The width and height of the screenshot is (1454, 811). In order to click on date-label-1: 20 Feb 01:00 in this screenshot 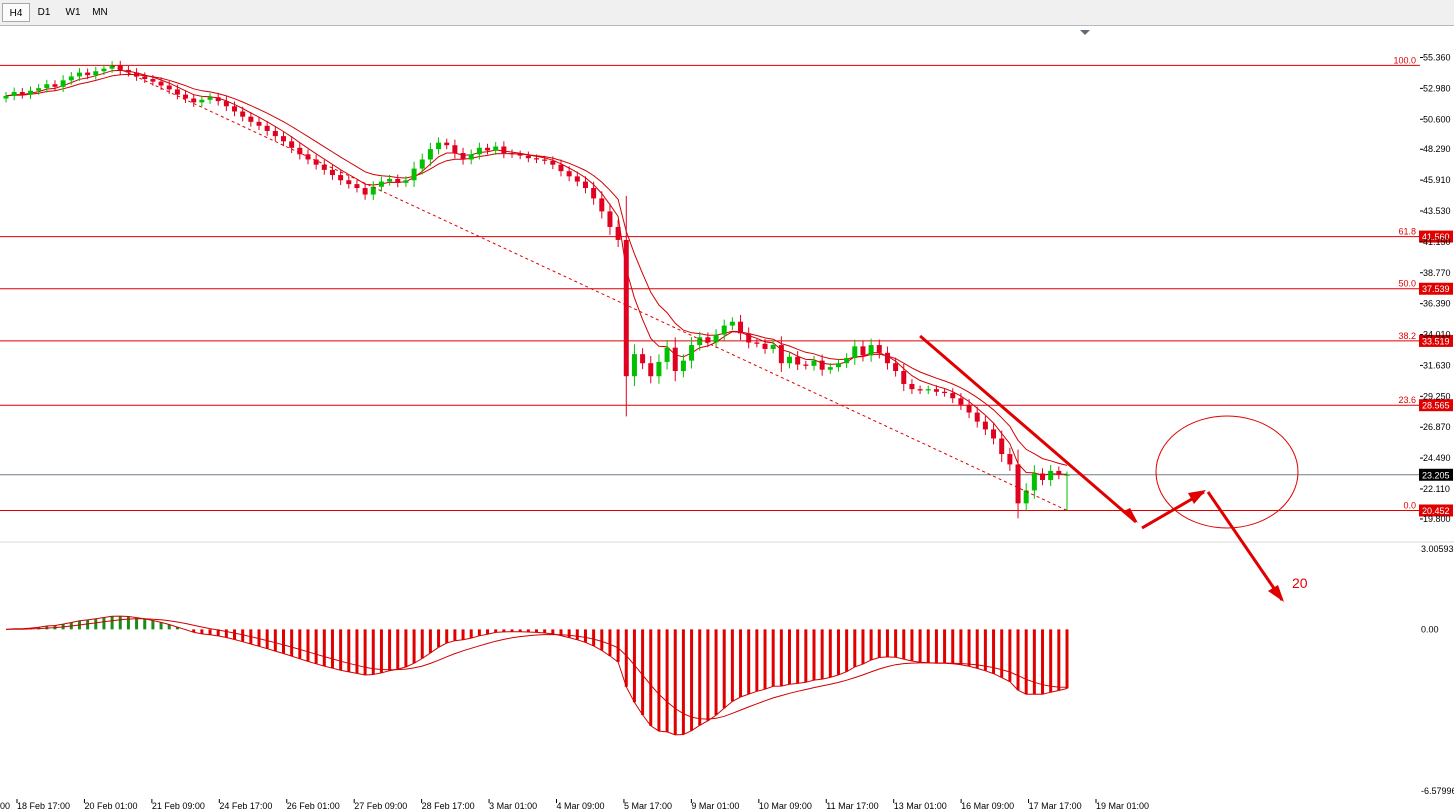, I will do `click(110, 806)`.